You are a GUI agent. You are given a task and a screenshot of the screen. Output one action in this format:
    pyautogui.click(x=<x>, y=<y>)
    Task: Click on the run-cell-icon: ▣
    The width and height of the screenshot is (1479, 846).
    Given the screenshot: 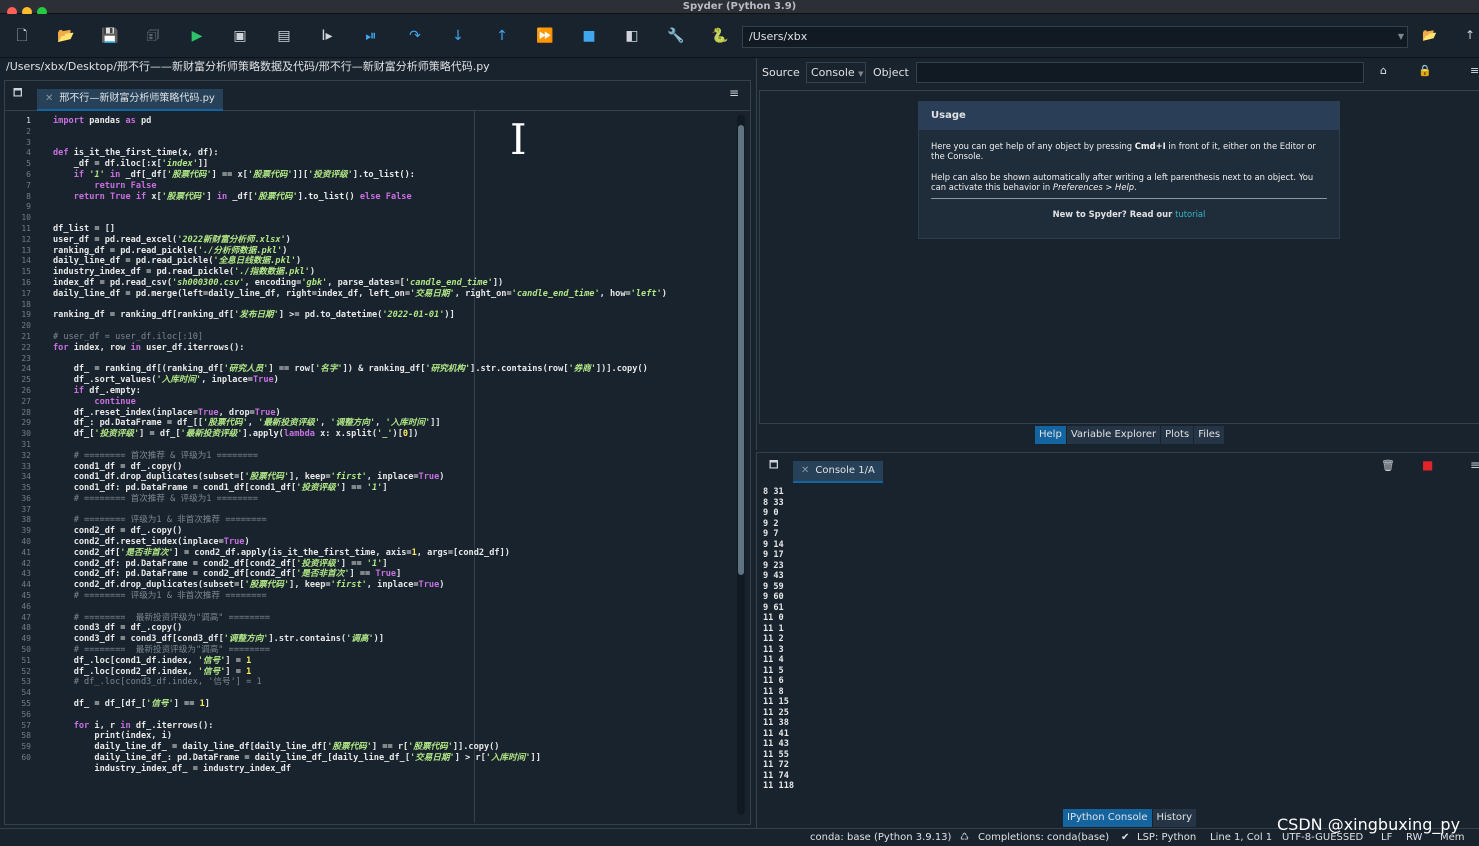 What is the action you would take?
    pyautogui.click(x=240, y=36)
    